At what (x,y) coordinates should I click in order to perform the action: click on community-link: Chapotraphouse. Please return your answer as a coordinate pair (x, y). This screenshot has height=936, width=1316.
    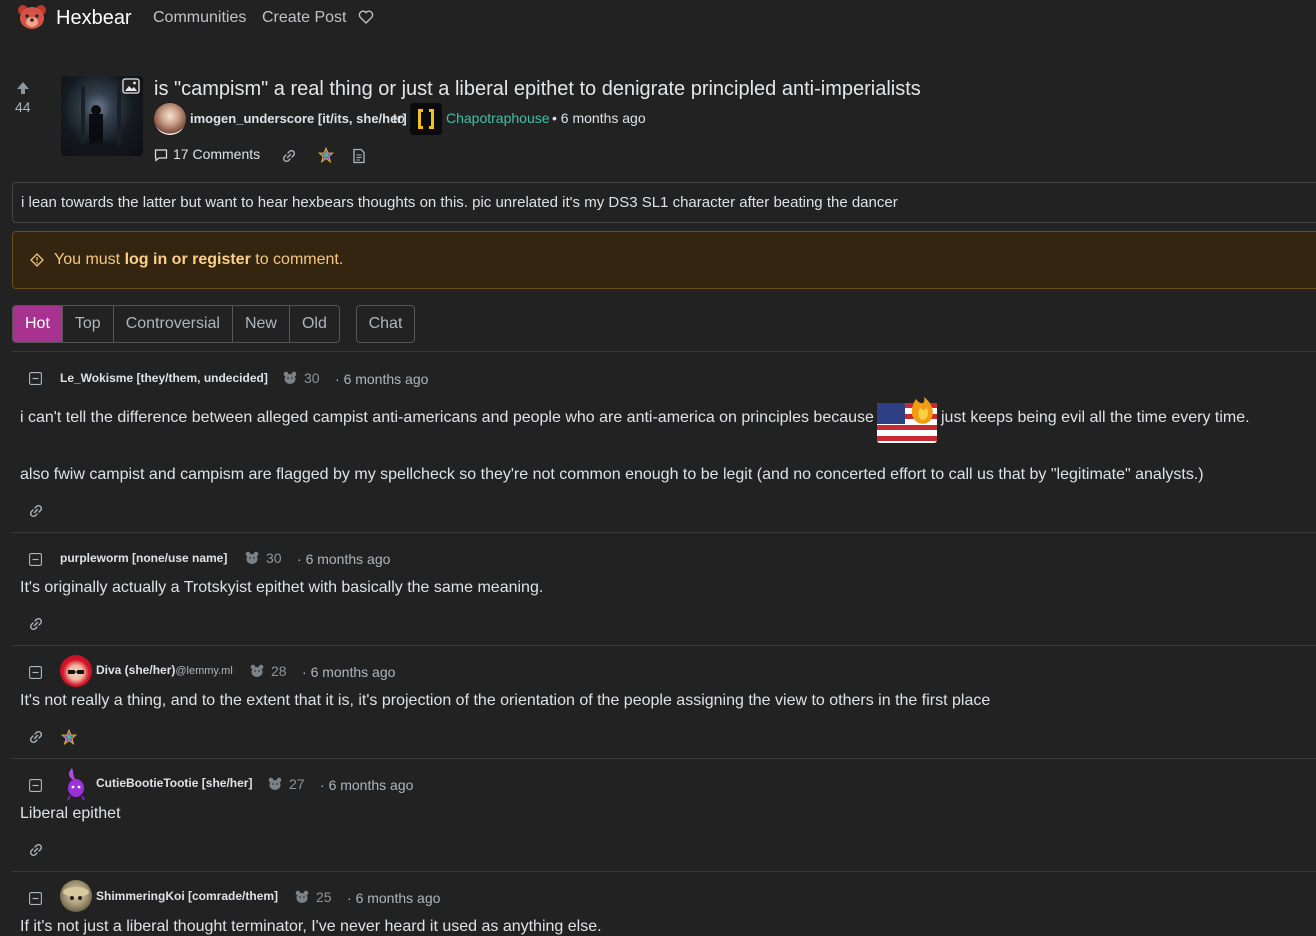
    Looking at the image, I should click on (498, 118).